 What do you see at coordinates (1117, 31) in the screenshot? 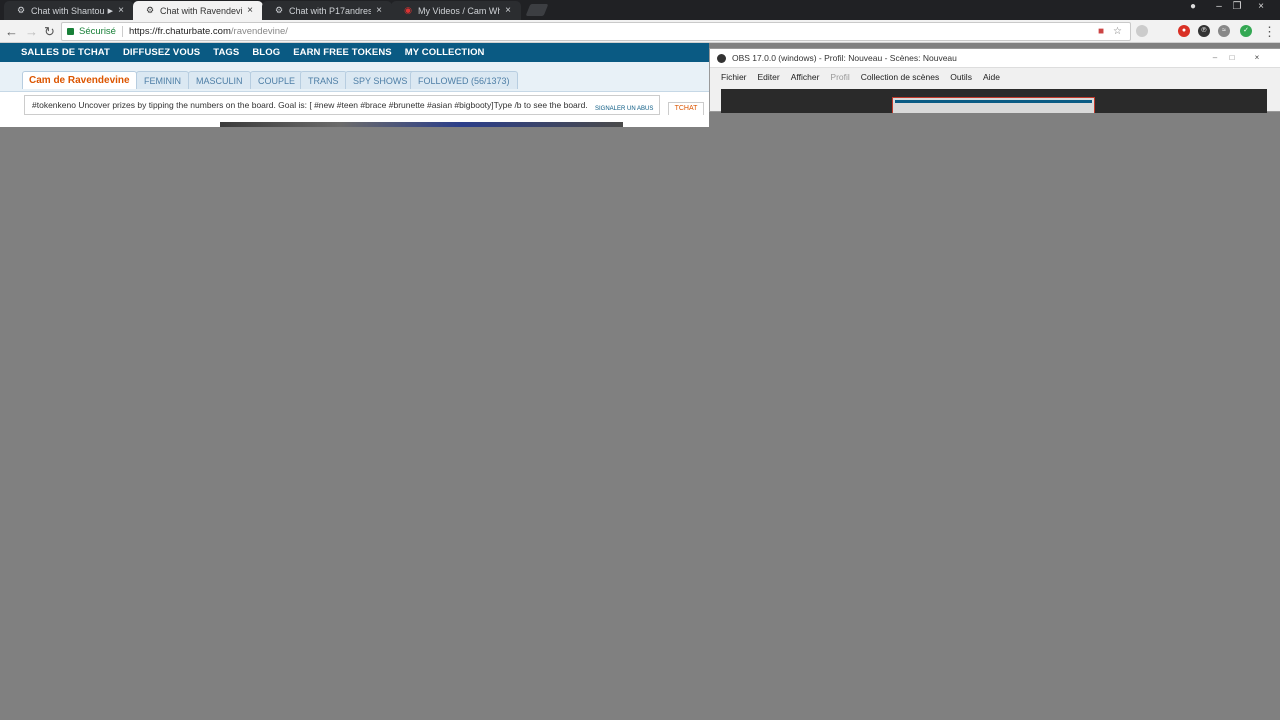
I see `bookmark-star-icon: ☆` at bounding box center [1117, 31].